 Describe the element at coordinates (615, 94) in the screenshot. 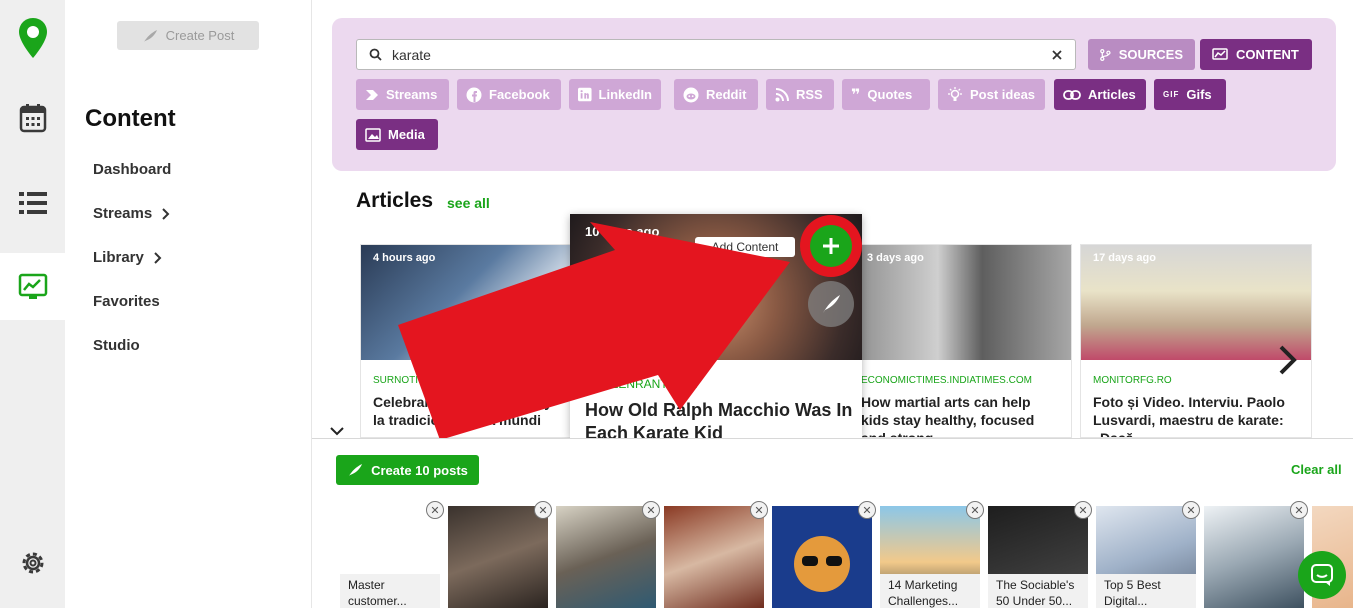

I see `chip-linkedin: LinkedIn` at that location.